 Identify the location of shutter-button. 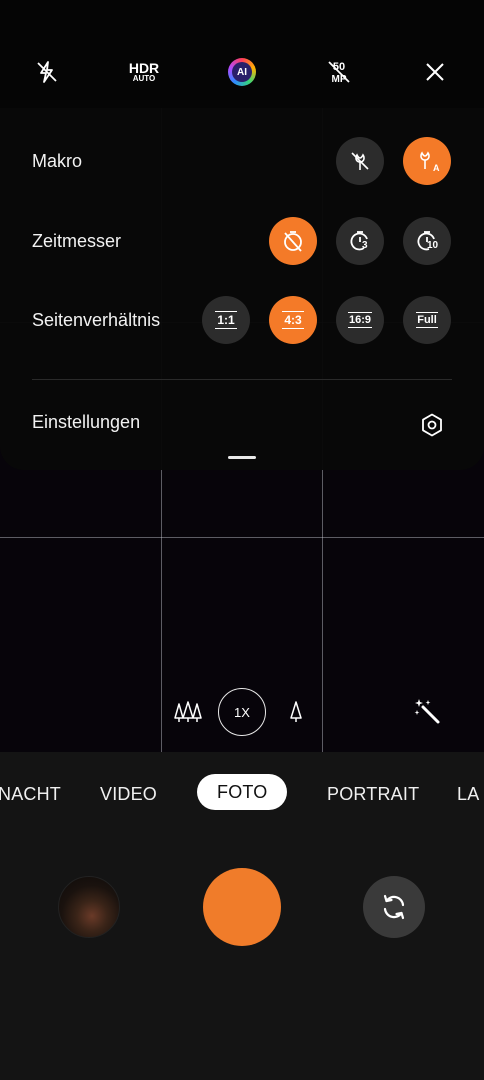
(242, 907).